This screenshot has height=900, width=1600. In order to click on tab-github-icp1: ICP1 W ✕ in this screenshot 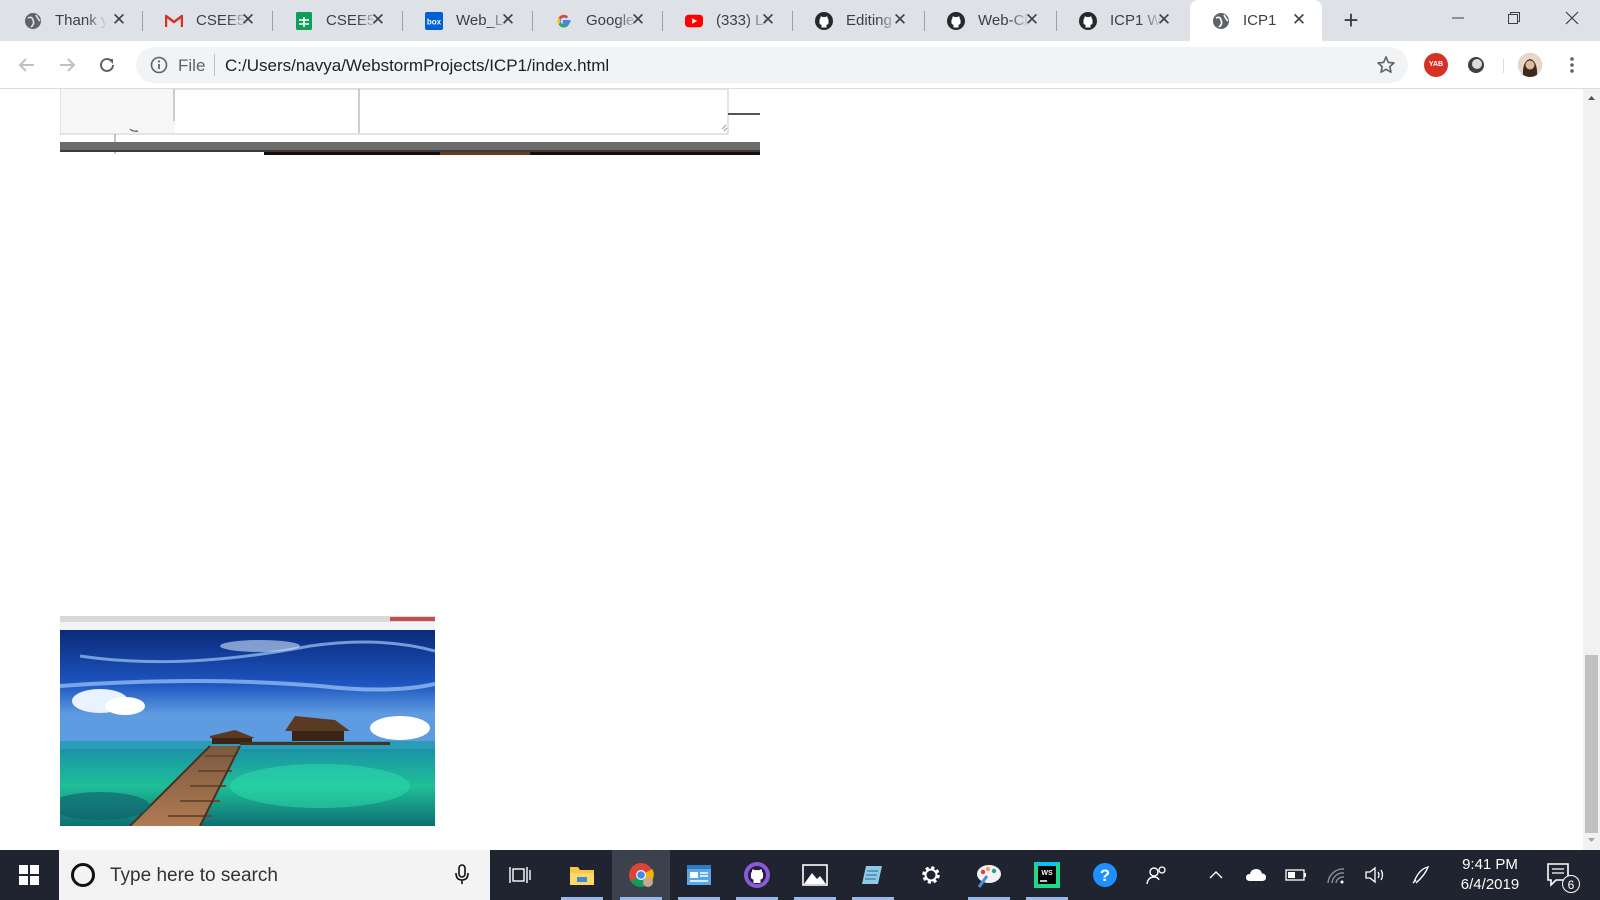, I will do `click(1122, 20)`.